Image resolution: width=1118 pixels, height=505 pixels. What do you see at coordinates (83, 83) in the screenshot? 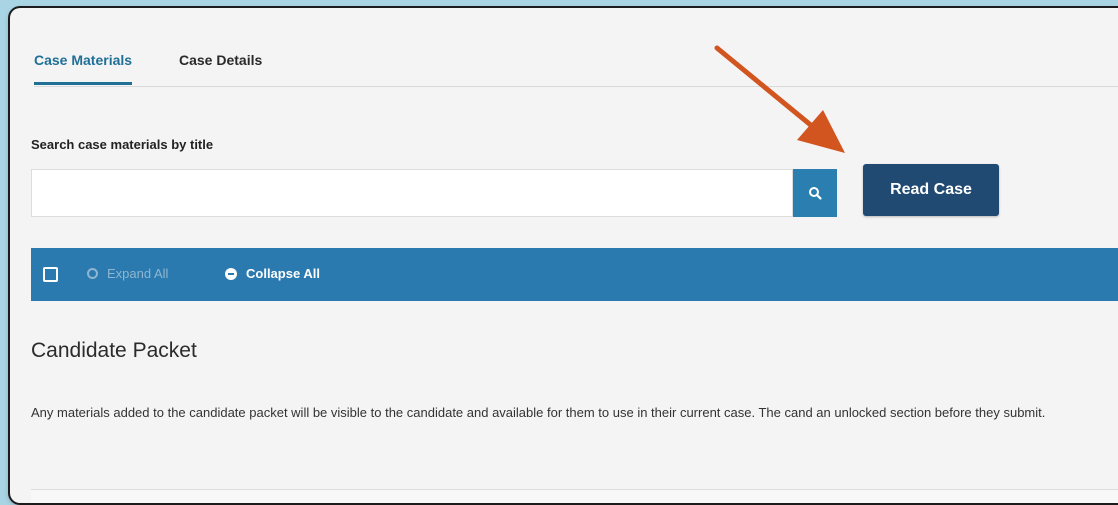
I see `active-tab-indicator` at bounding box center [83, 83].